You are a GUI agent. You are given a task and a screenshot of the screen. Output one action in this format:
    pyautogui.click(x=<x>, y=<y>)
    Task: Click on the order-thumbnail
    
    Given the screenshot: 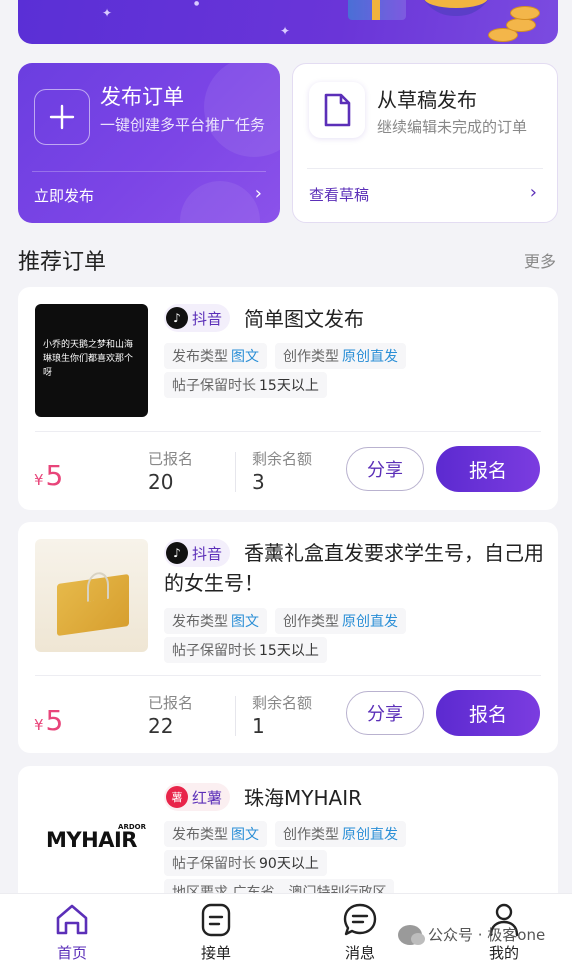 What is the action you would take?
    pyautogui.click(x=91, y=595)
    